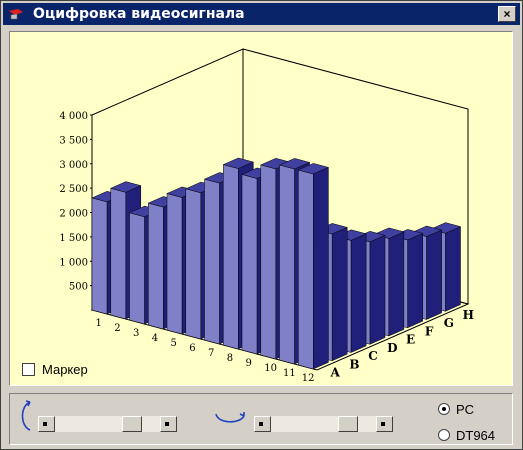 The width and height of the screenshot is (523, 450). What do you see at coordinates (230, 358) in the screenshot?
I see `x-axis-label: 8` at bounding box center [230, 358].